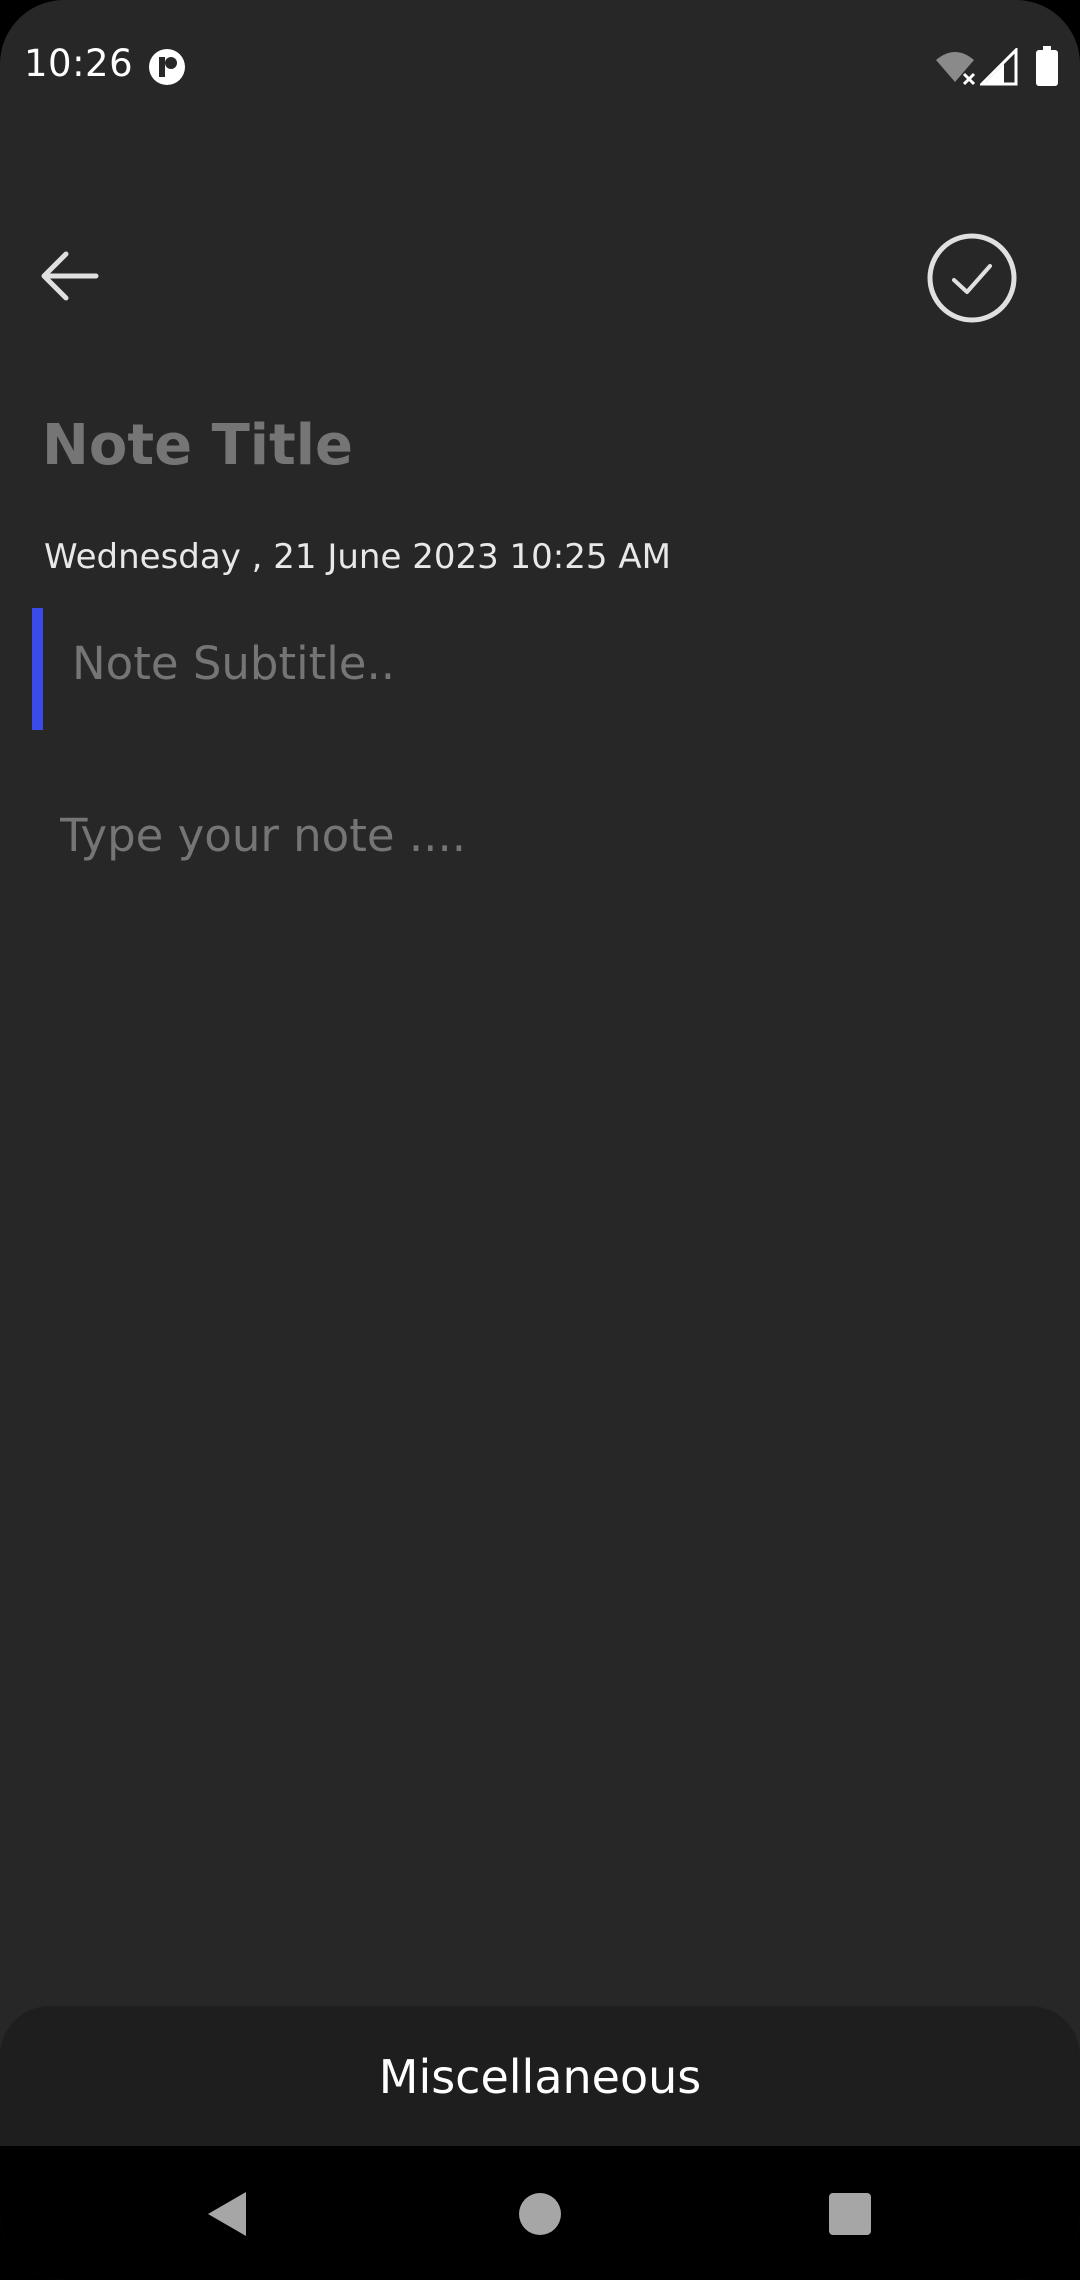 This screenshot has width=1080, height=2280. I want to click on nav-home-icon, so click(540, 2214).